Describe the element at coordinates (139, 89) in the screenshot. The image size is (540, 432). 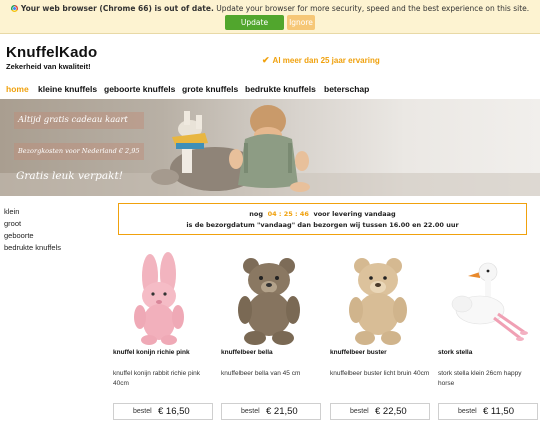
I see `nav-geboorte-knuffels: geboorte knuffels` at that location.